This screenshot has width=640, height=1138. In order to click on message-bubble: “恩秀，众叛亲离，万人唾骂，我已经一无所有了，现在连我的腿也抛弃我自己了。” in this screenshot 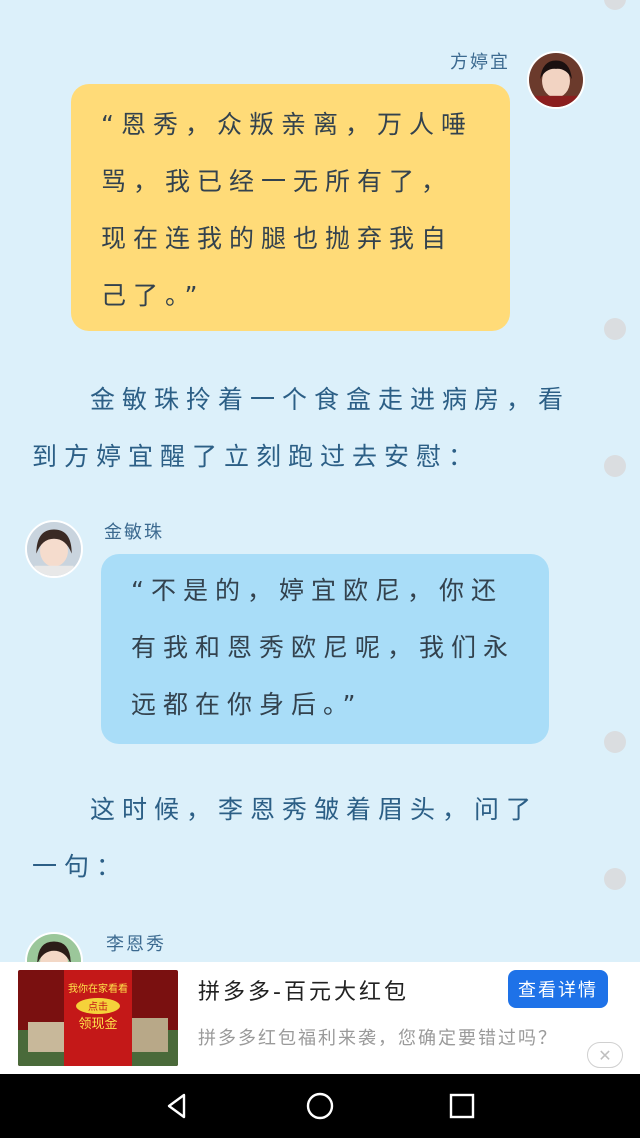, I will do `click(290, 207)`.